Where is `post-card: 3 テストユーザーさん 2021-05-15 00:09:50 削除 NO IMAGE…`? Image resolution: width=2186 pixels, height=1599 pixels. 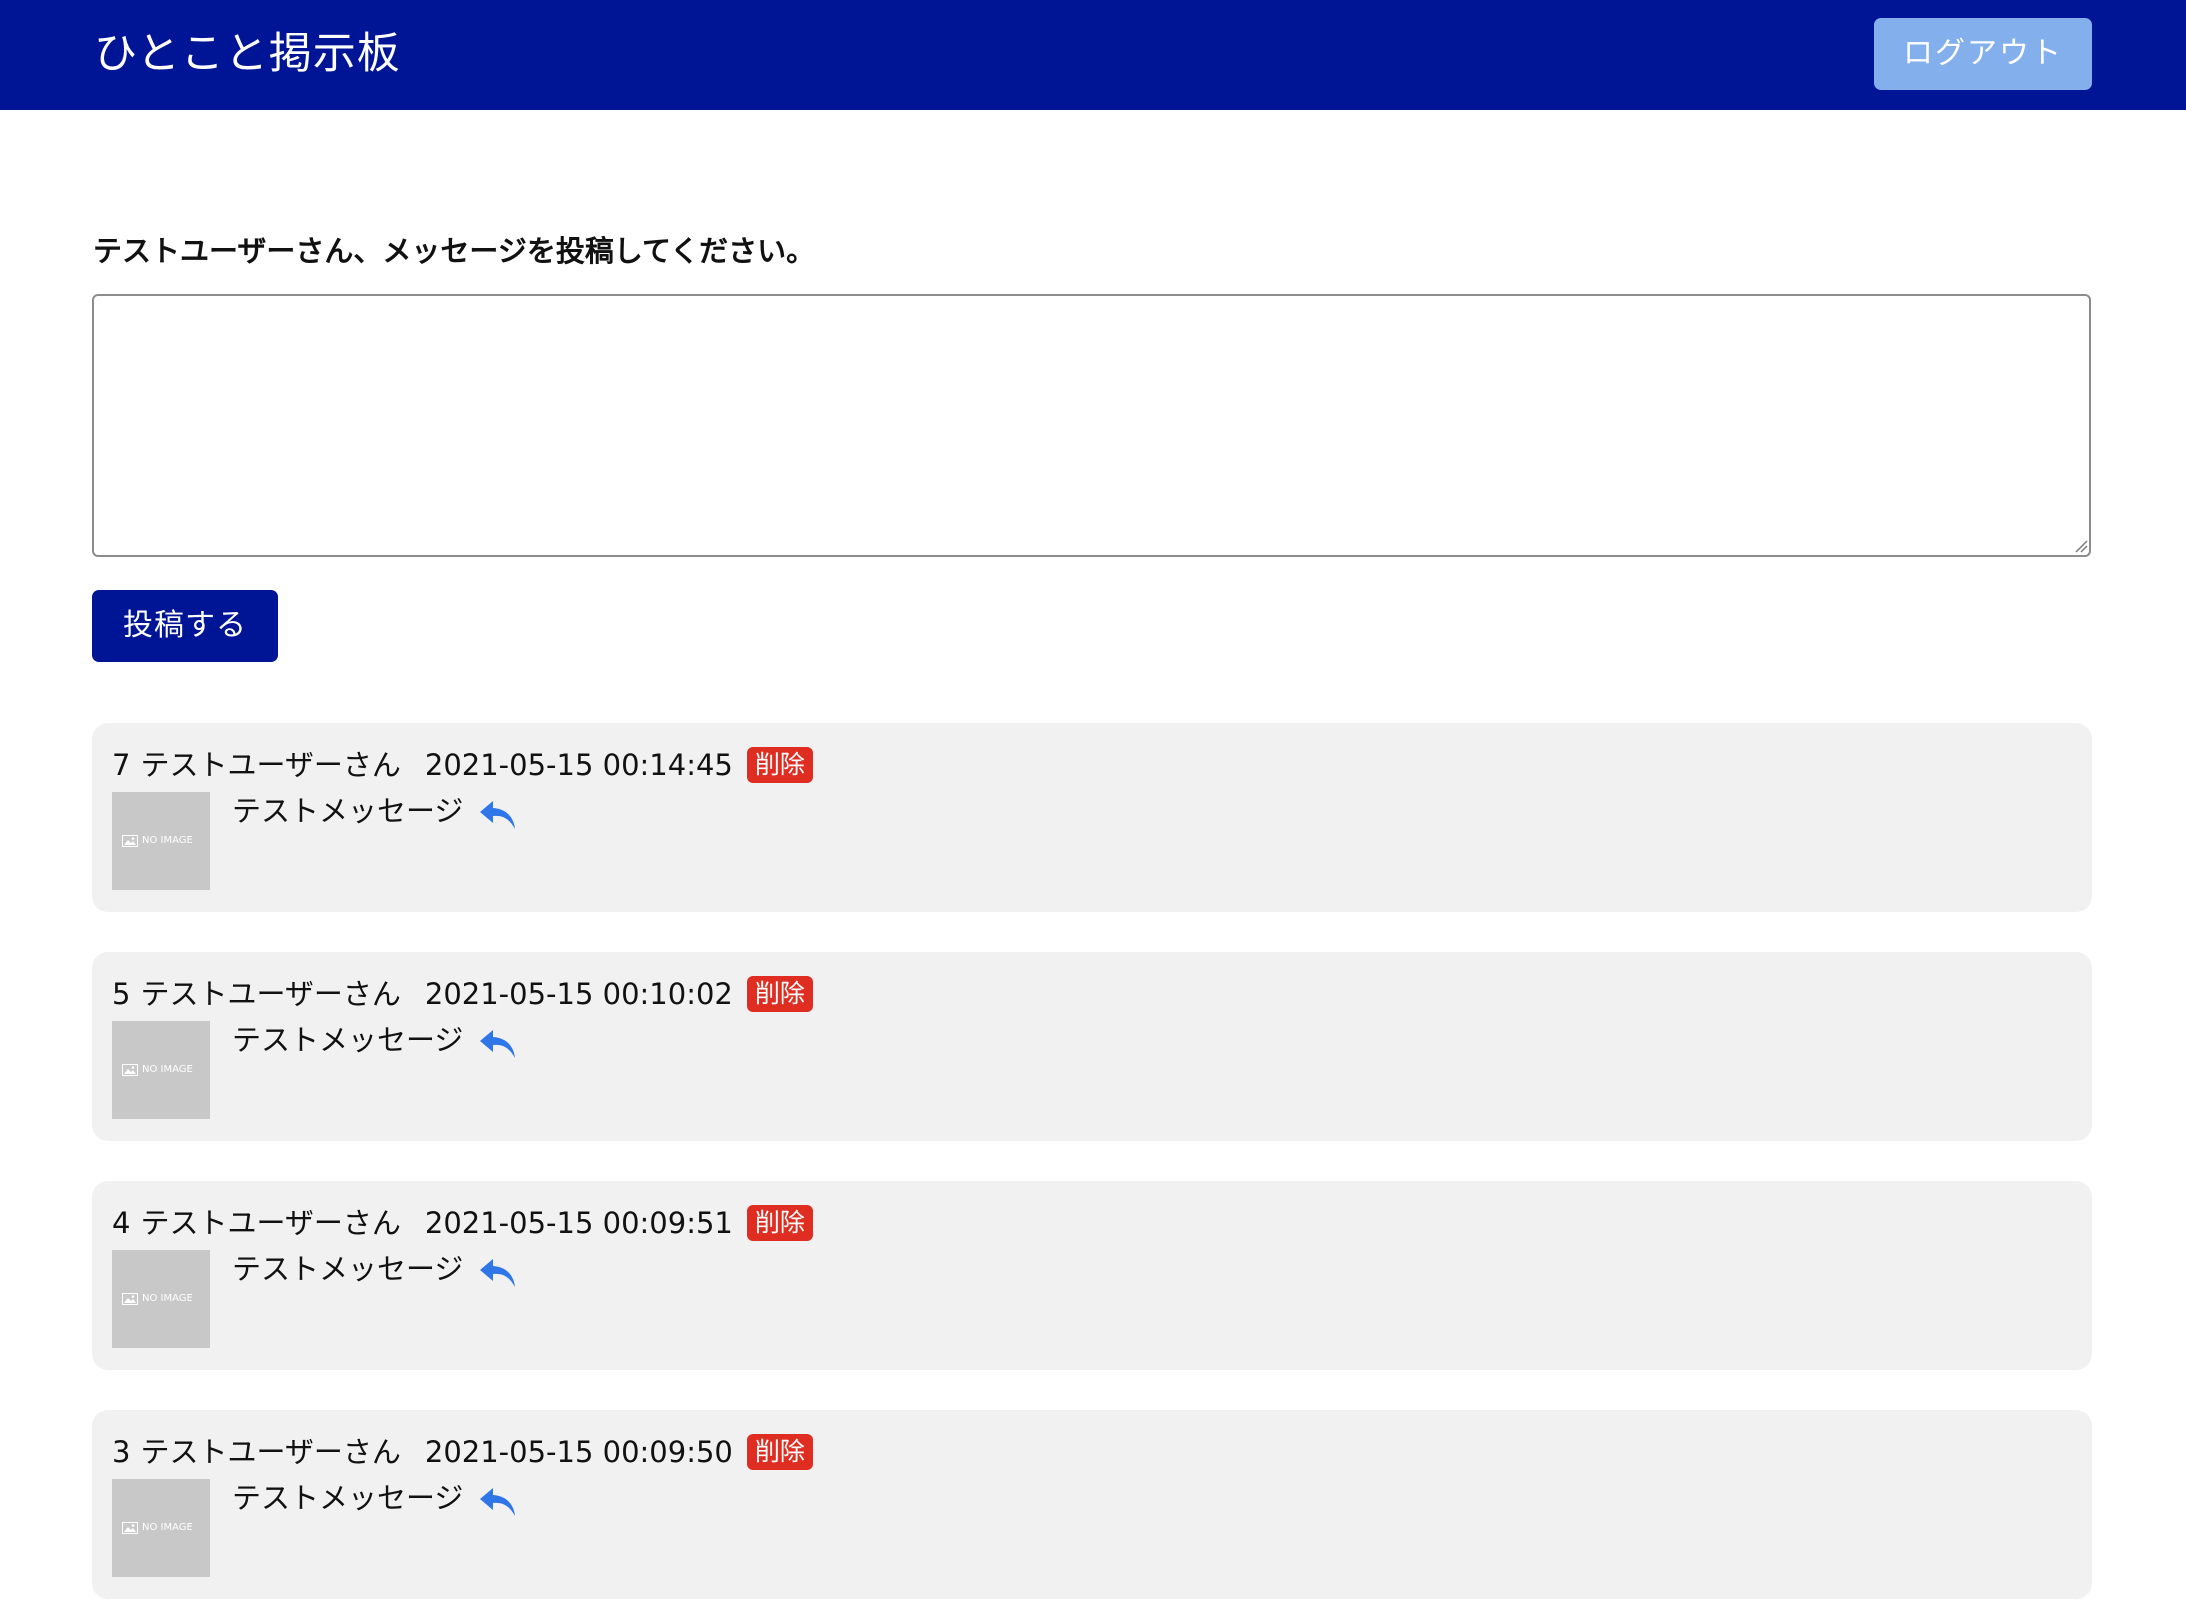 post-card: 3 テストユーザーさん 2021-05-15 00:09:50 削除 NO IMAGE… is located at coordinates (1092, 1504).